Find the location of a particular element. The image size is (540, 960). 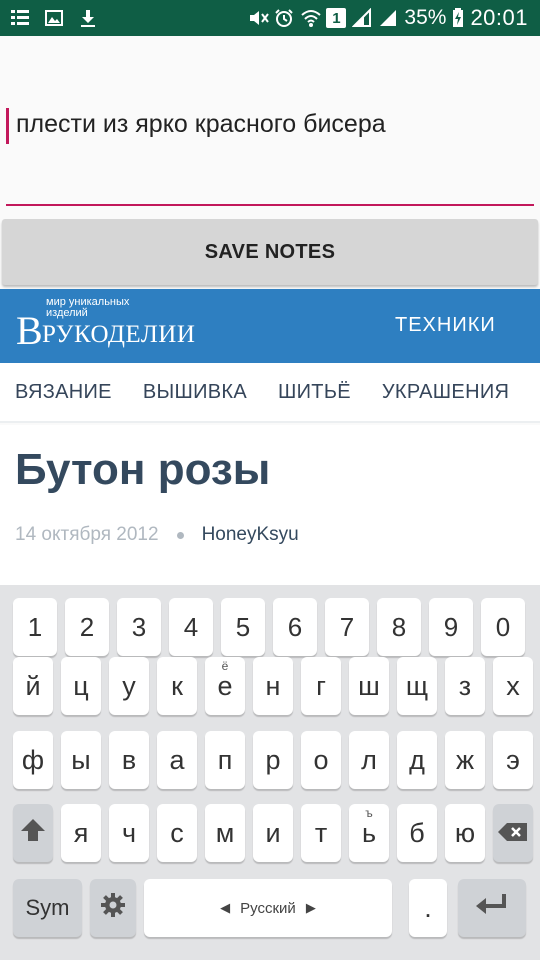

article-date: 14 октября 2012 is located at coordinates (87, 534).